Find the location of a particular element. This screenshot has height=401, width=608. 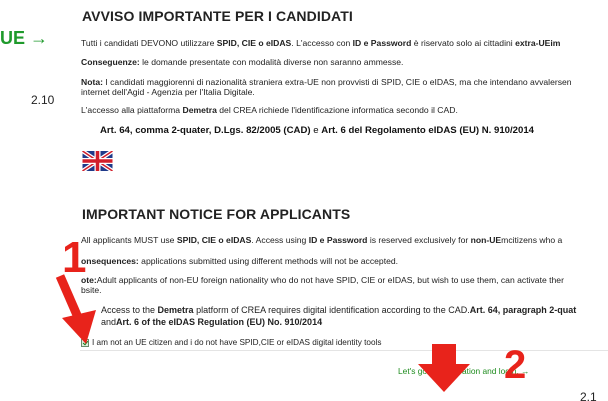

step-1-number: 1 is located at coordinates (74, 257).